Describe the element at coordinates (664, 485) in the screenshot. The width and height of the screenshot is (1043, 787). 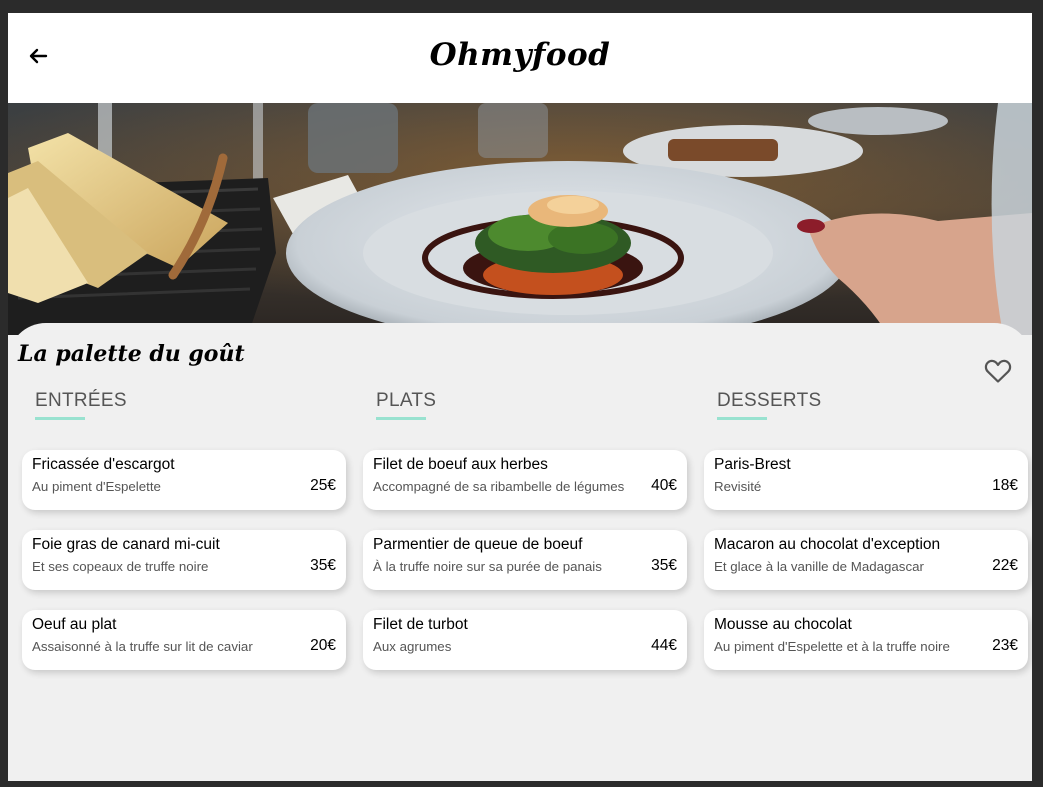
I see `dish-price: 40€` at that location.